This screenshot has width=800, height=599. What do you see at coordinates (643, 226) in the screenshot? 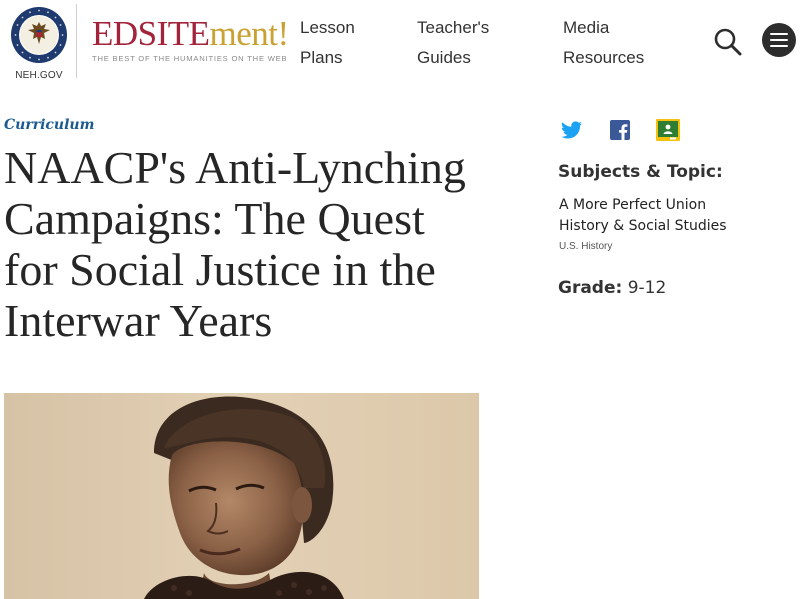
I see `topic-link-history-social-studies: History & Social Studies` at bounding box center [643, 226].